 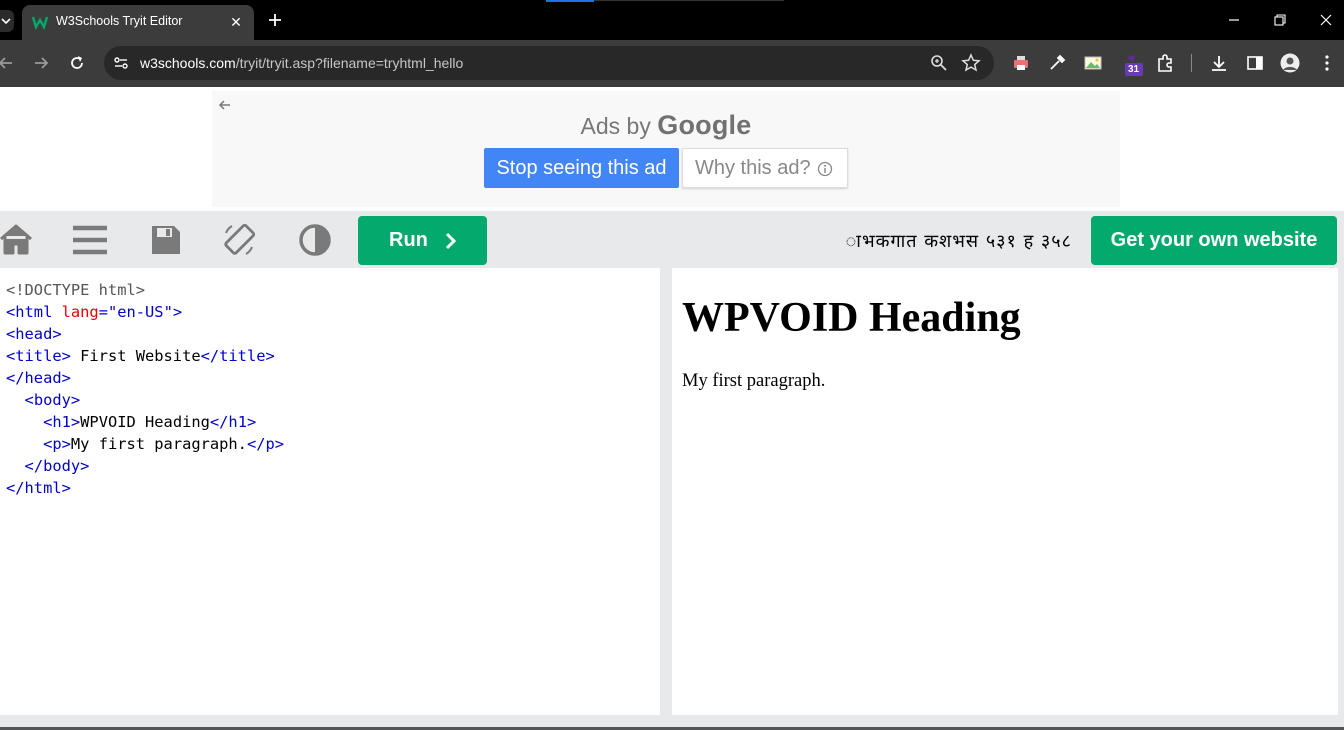 I want to click on image-extension-icon, so click(x=1093, y=63).